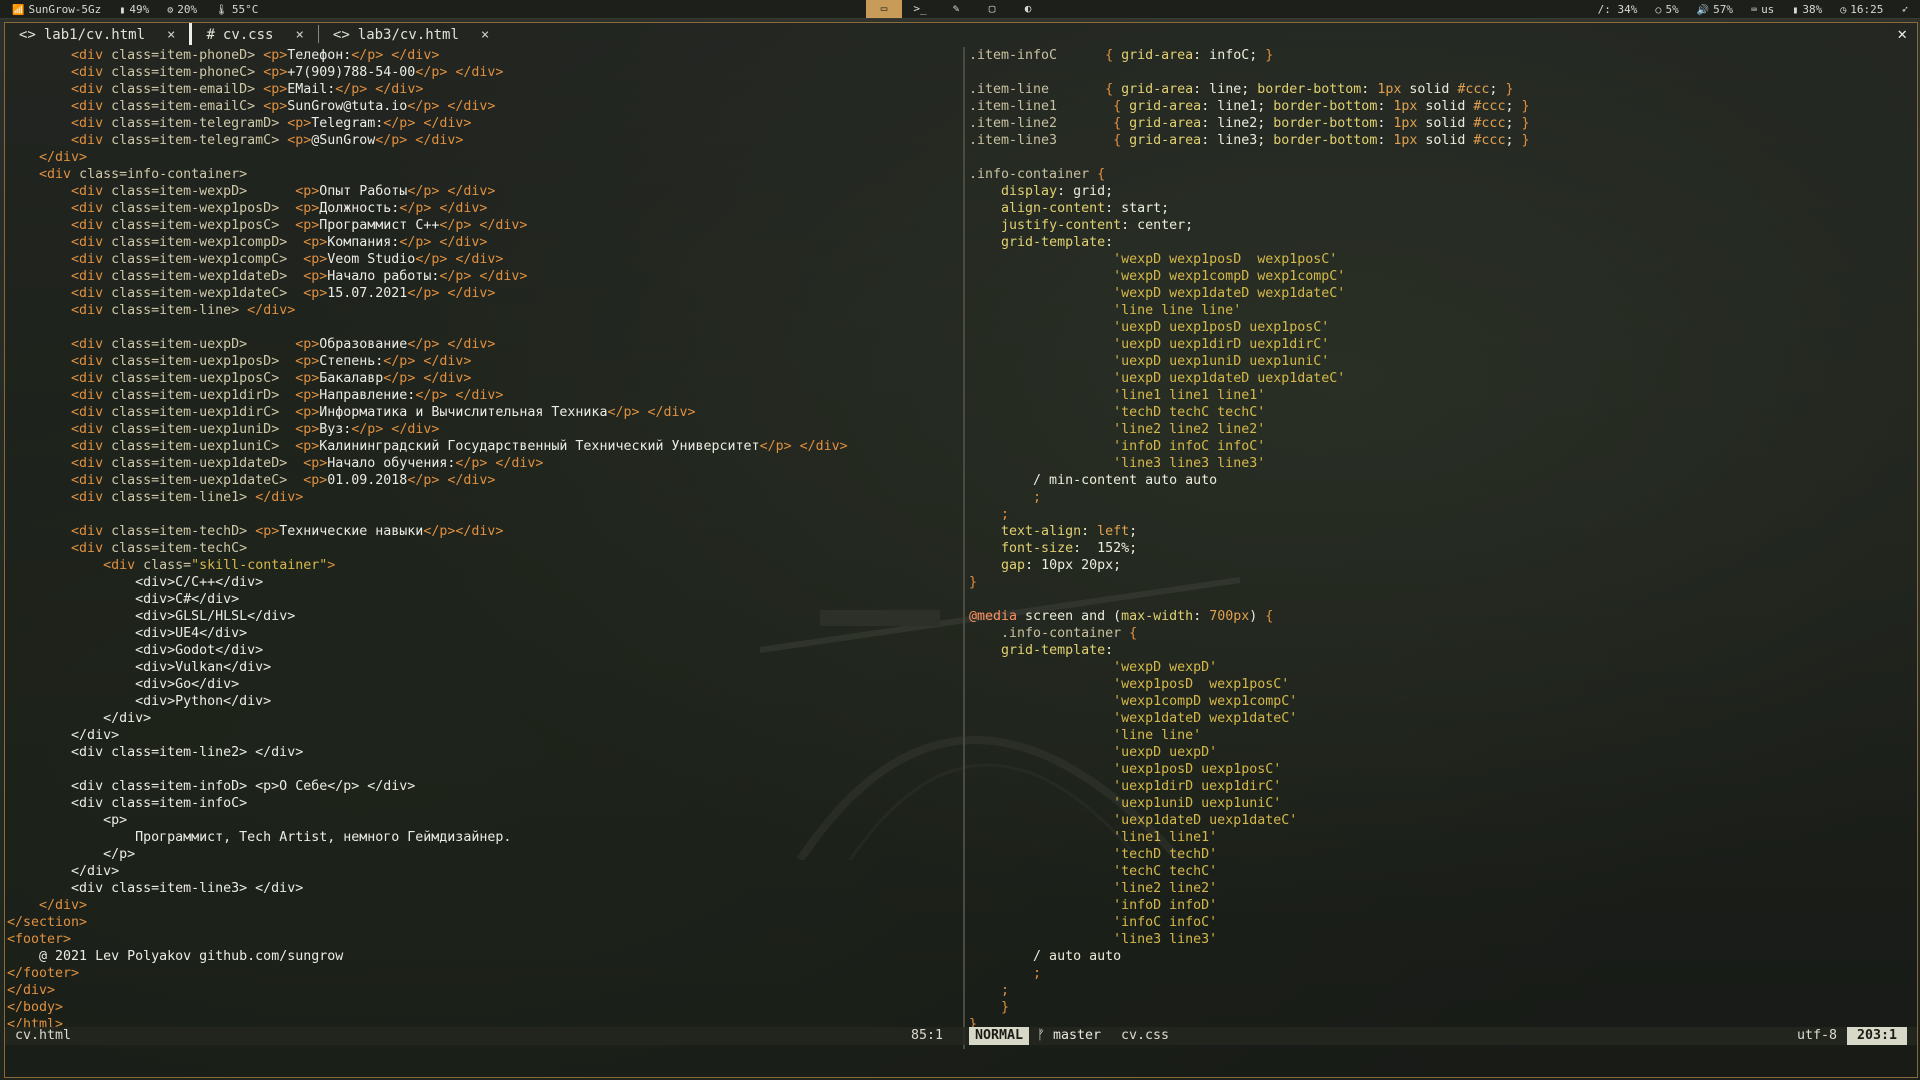 This screenshot has width=1920, height=1080. I want to click on code-line: / auto auto, so click(1443, 956).